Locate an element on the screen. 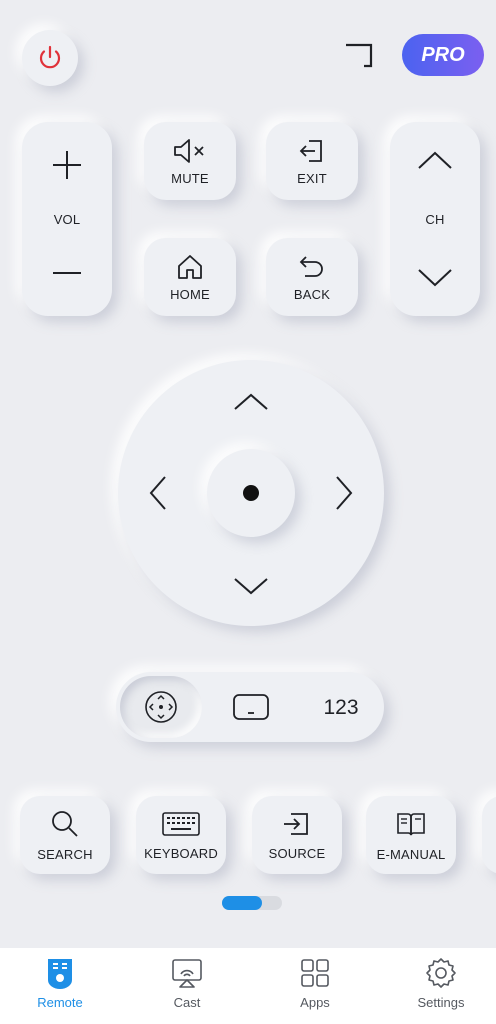 This screenshot has height=1024, width=496. mode-numpad-button: 123 is located at coordinates (341, 708).